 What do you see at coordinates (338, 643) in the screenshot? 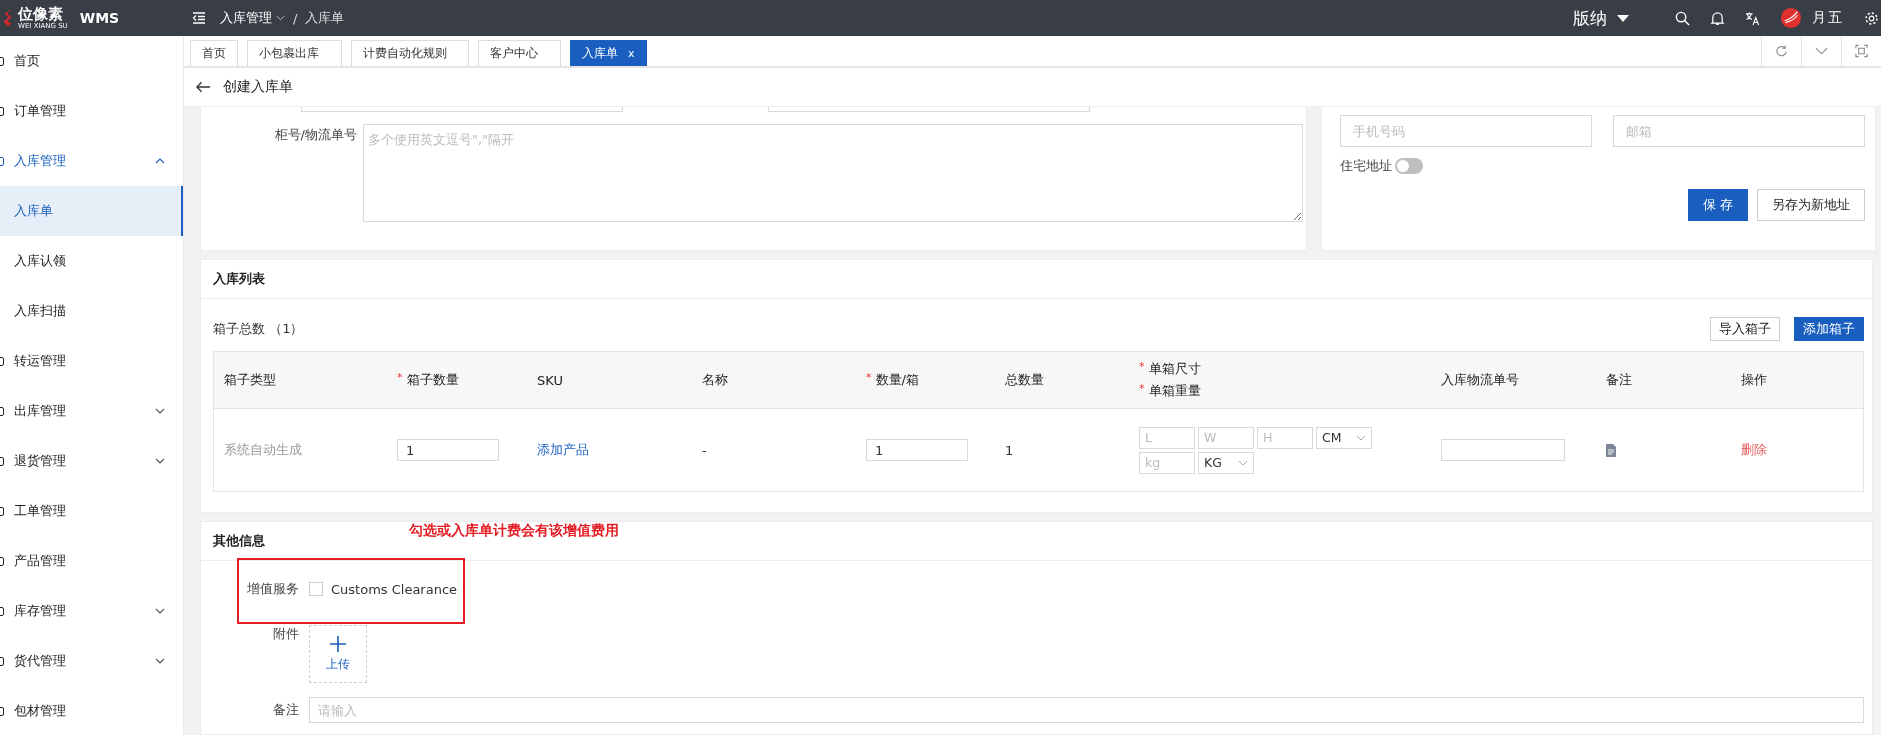
I see `plus-icon` at bounding box center [338, 643].